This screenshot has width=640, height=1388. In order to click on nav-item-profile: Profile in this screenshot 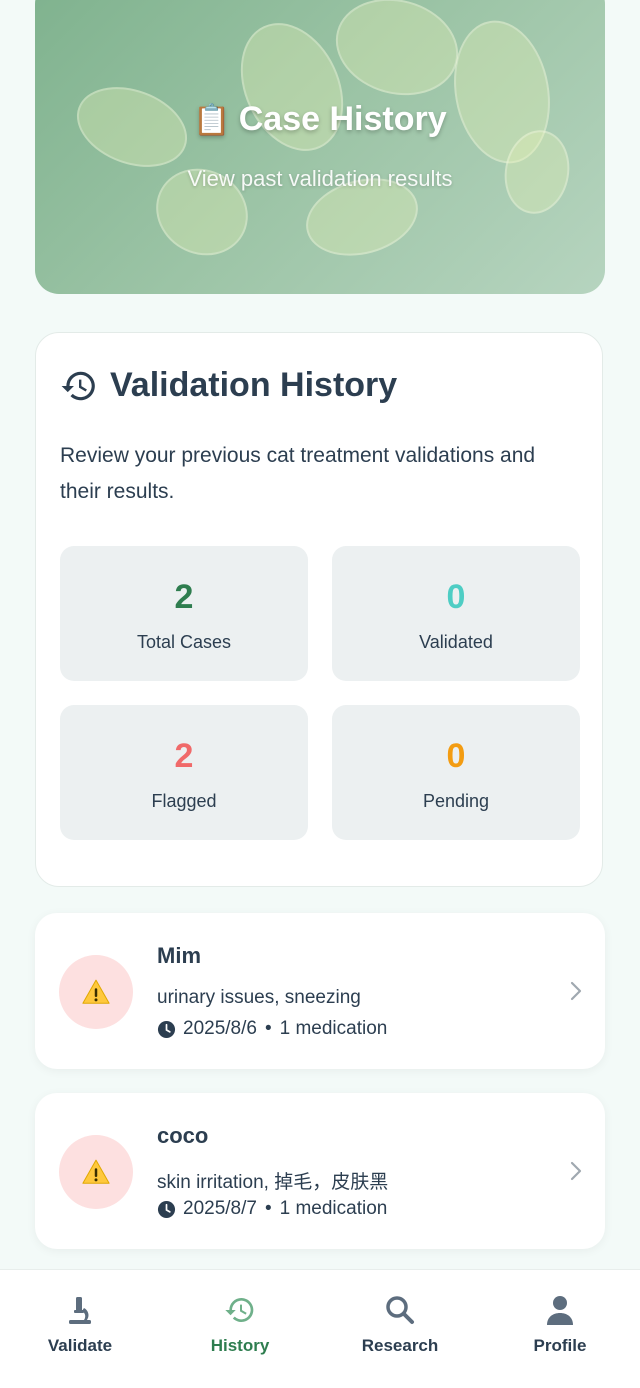, I will do `click(560, 1325)`.